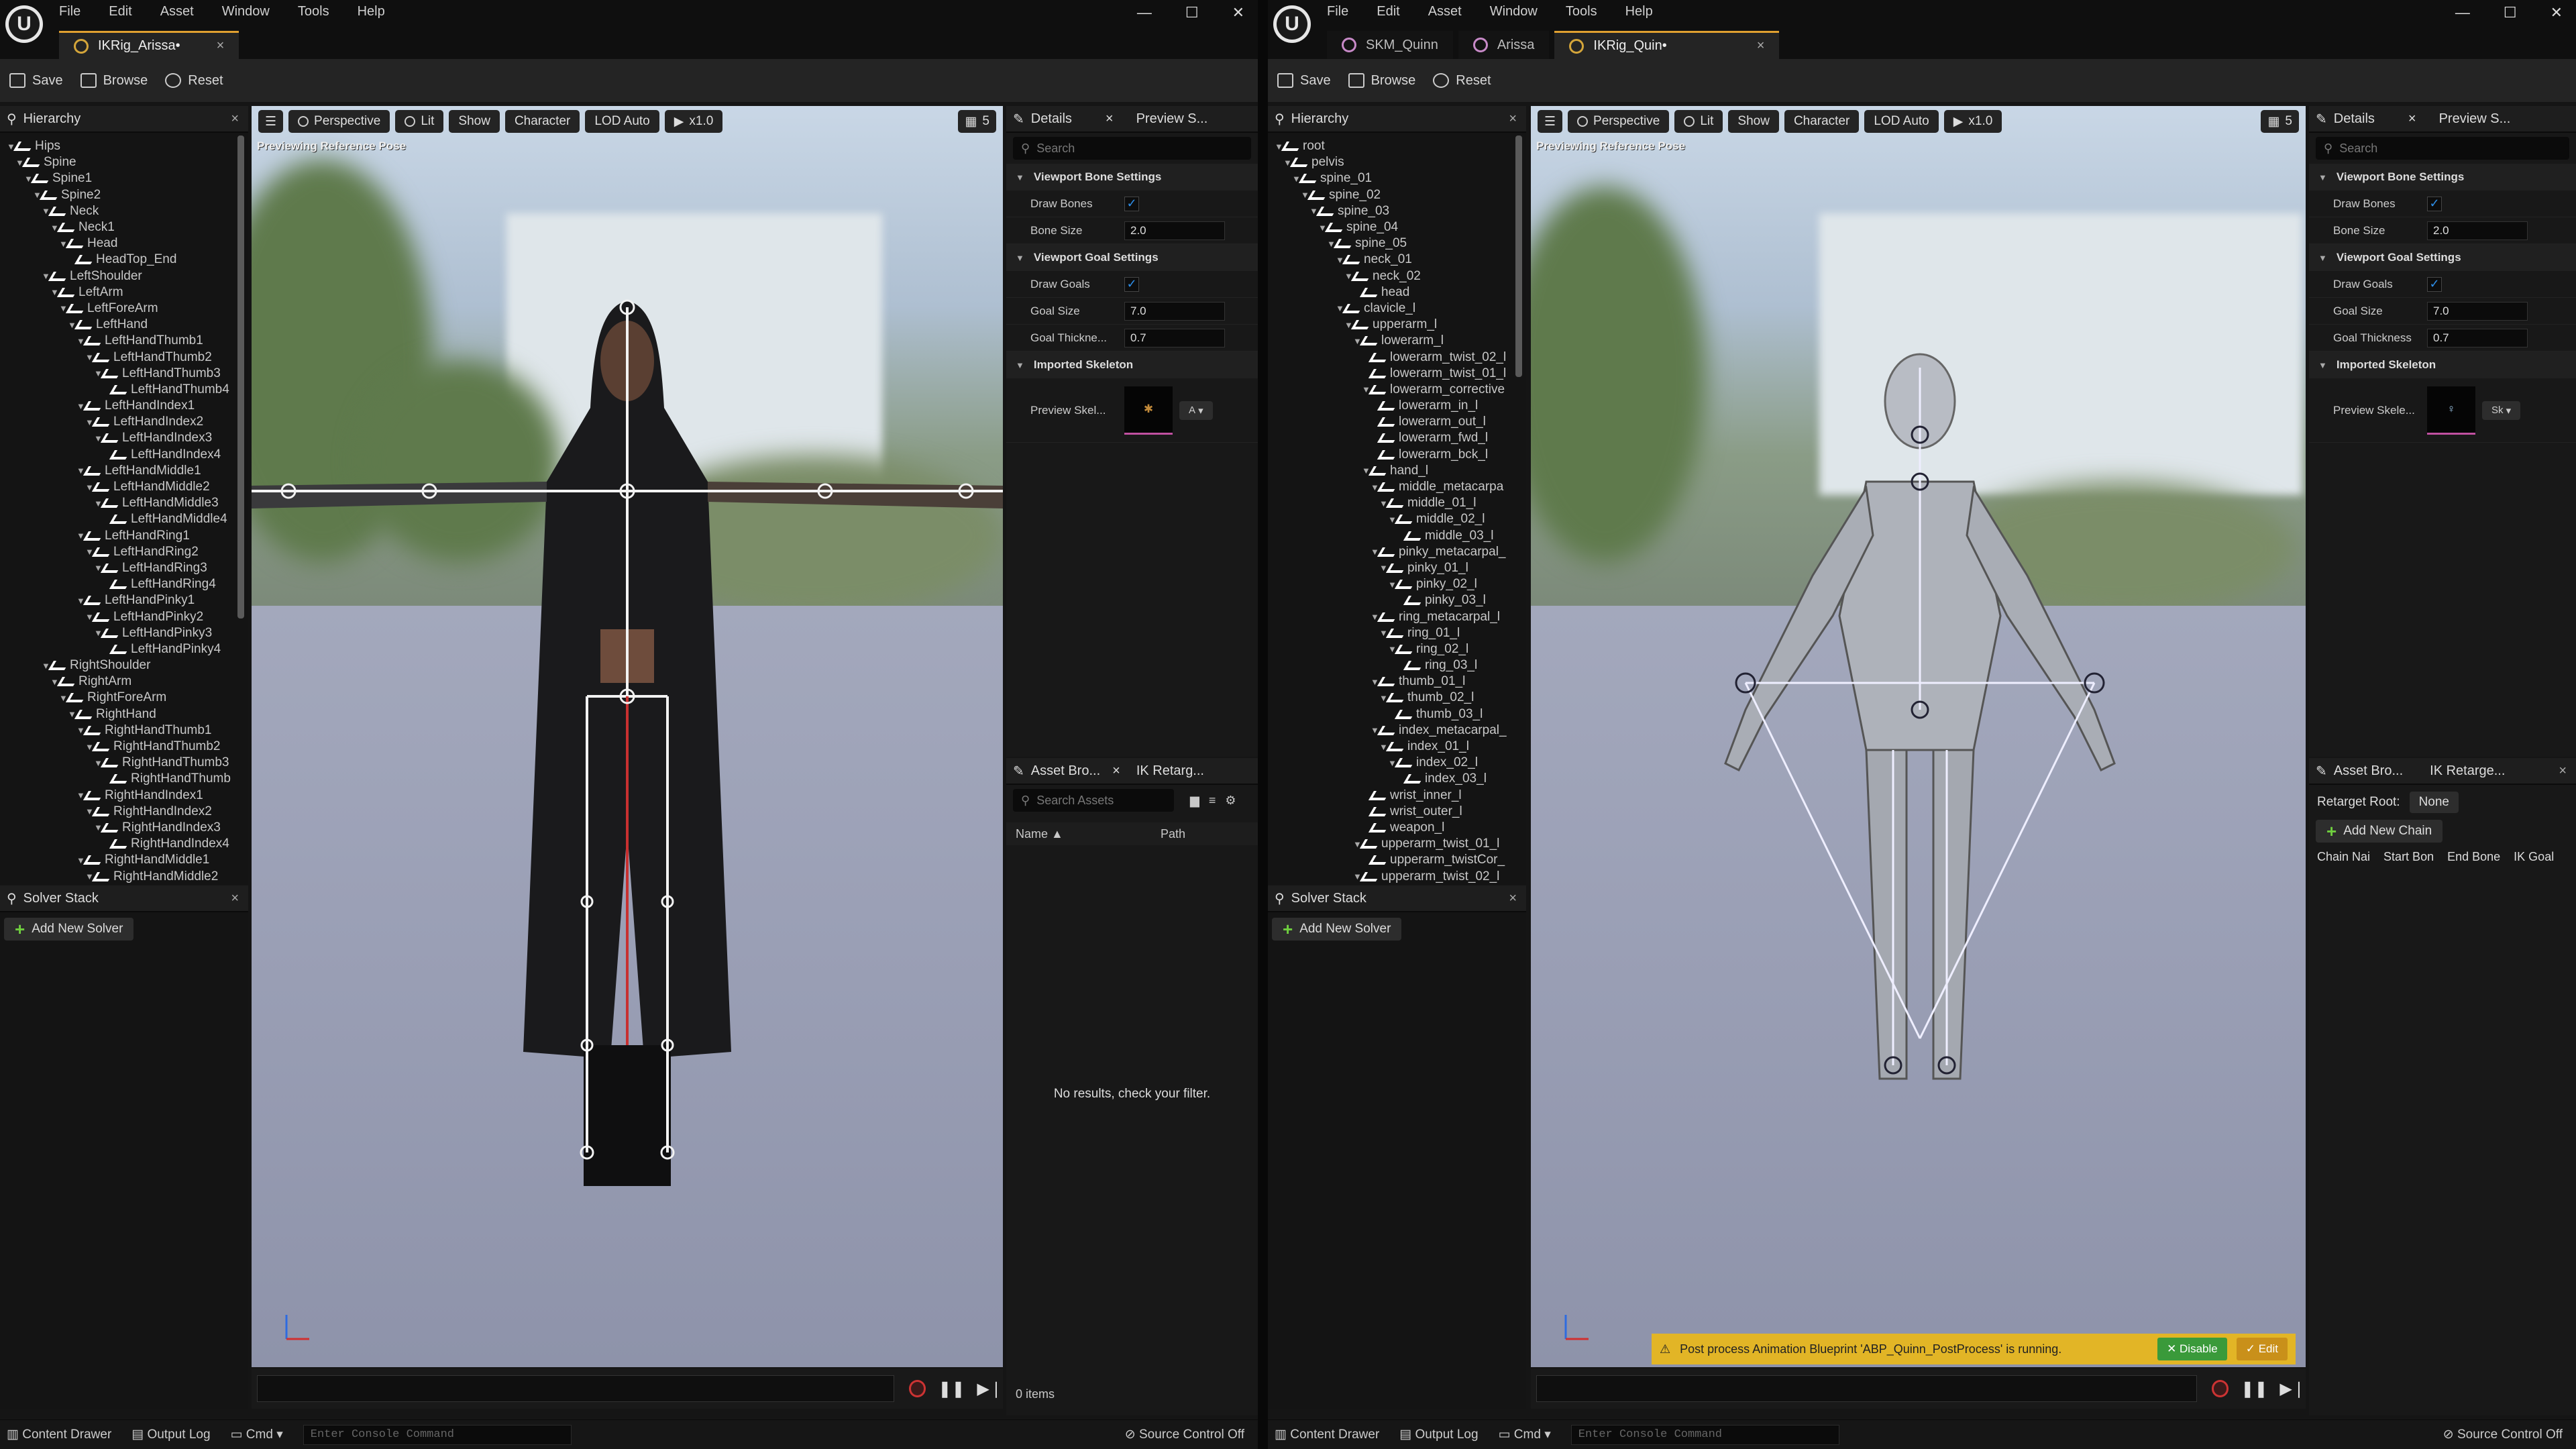 The width and height of the screenshot is (2576, 1449). Describe the element at coordinates (1389, 276) in the screenshot. I see `bone-row: ▼ neck_02` at that location.